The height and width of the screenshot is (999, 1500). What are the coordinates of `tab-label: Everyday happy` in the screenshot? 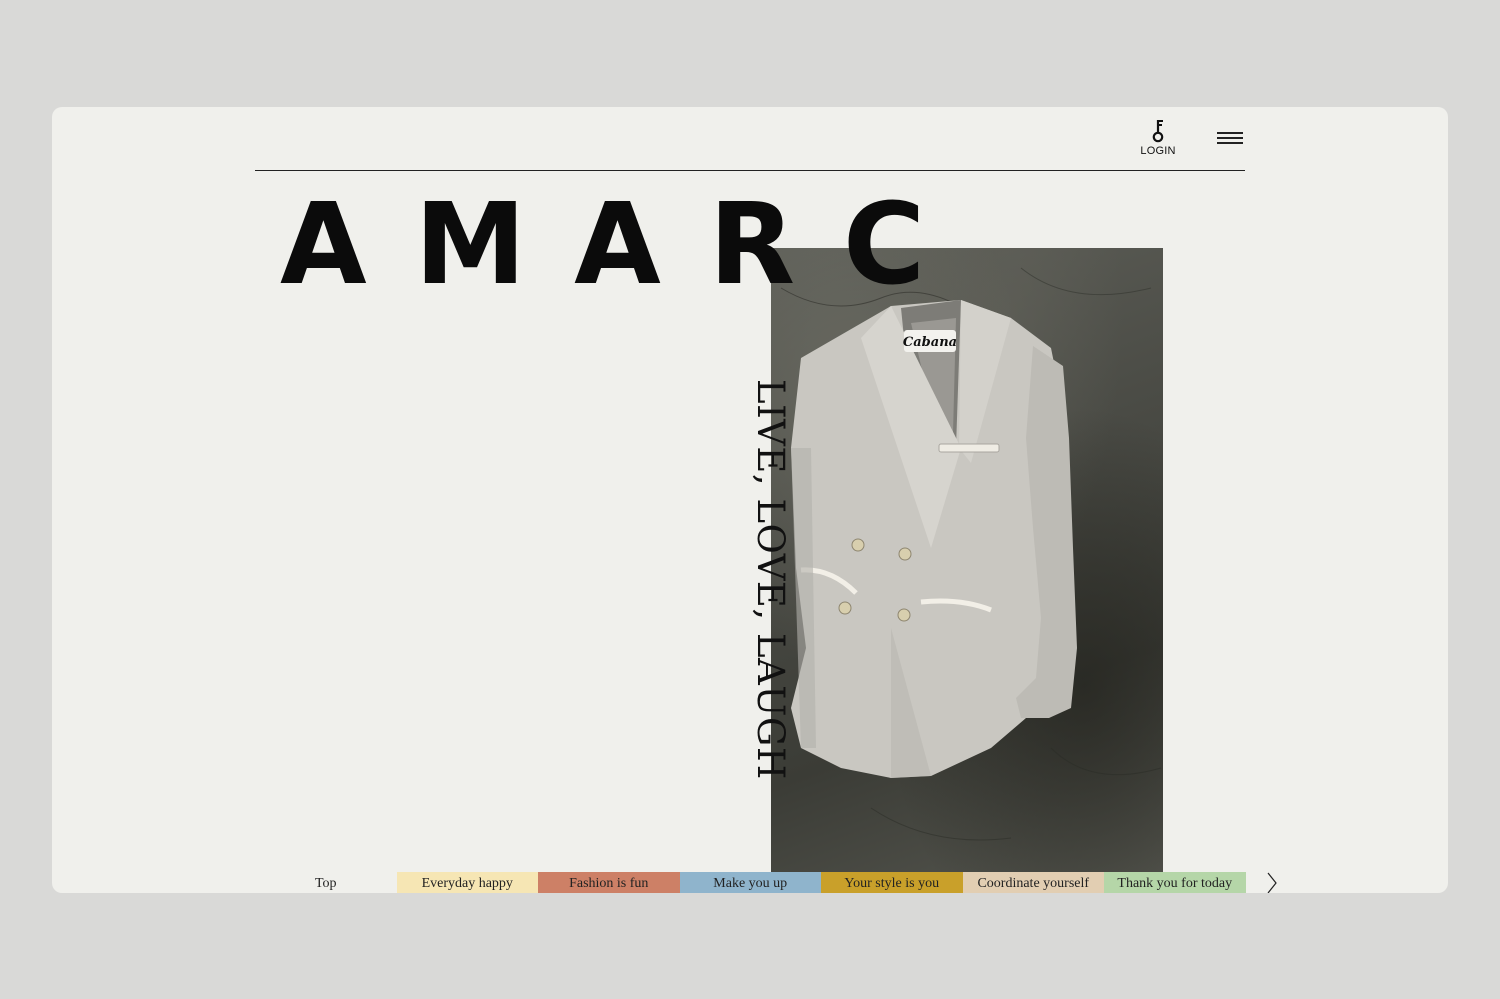 It's located at (467, 883).